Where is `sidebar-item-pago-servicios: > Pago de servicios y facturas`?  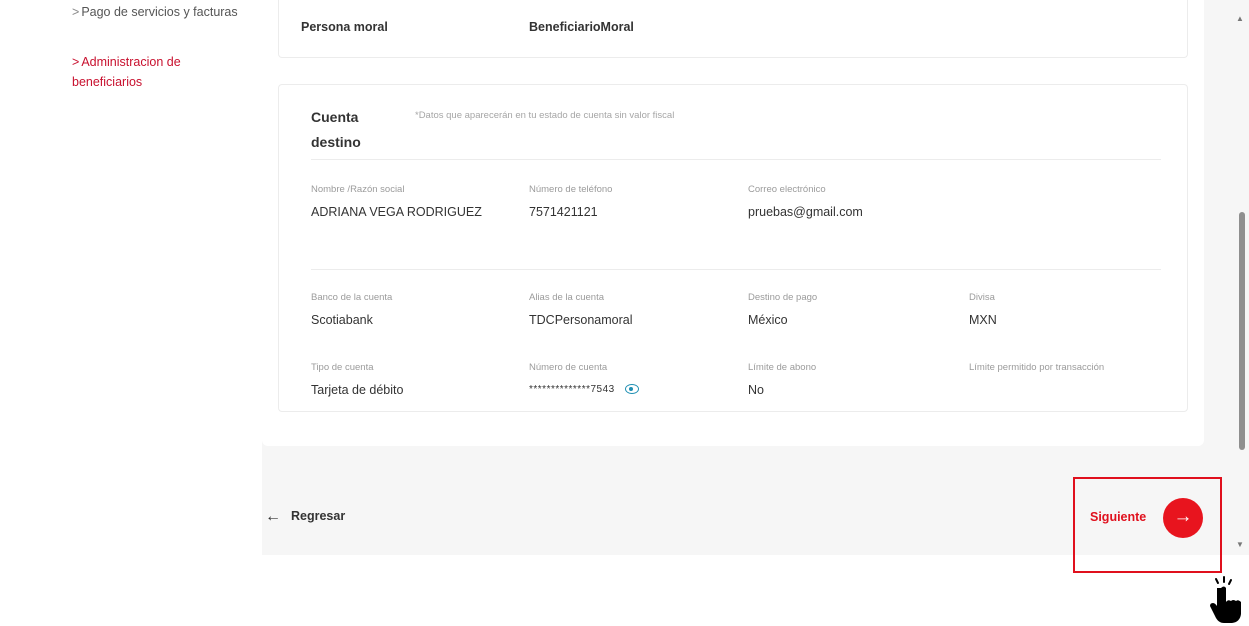 sidebar-item-pago-servicios: > Pago de servicios y facturas is located at coordinates (155, 12).